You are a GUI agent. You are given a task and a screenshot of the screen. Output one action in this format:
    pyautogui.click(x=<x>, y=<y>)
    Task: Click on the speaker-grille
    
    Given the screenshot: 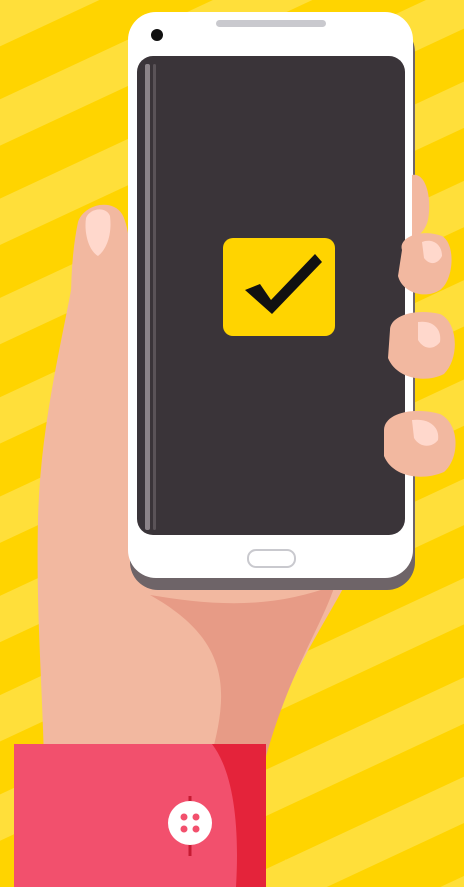 What is the action you would take?
    pyautogui.click(x=271, y=23)
    